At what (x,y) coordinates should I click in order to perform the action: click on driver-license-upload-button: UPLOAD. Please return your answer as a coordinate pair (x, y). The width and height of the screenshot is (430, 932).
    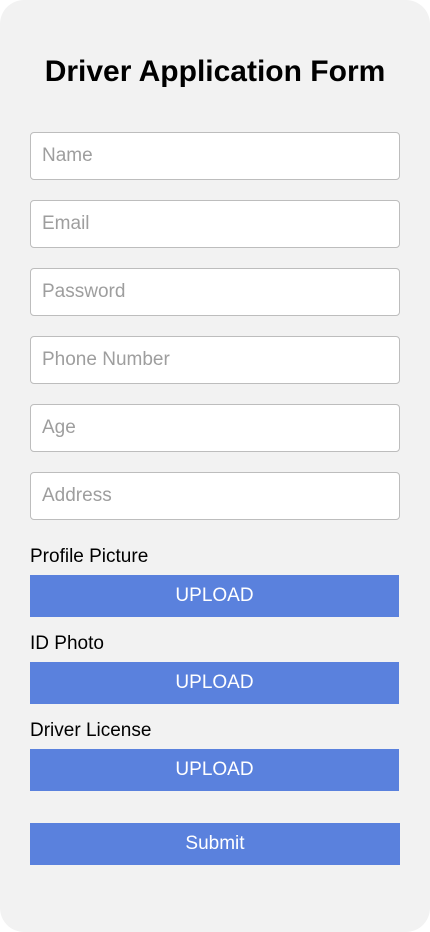
    Looking at the image, I should click on (214, 770).